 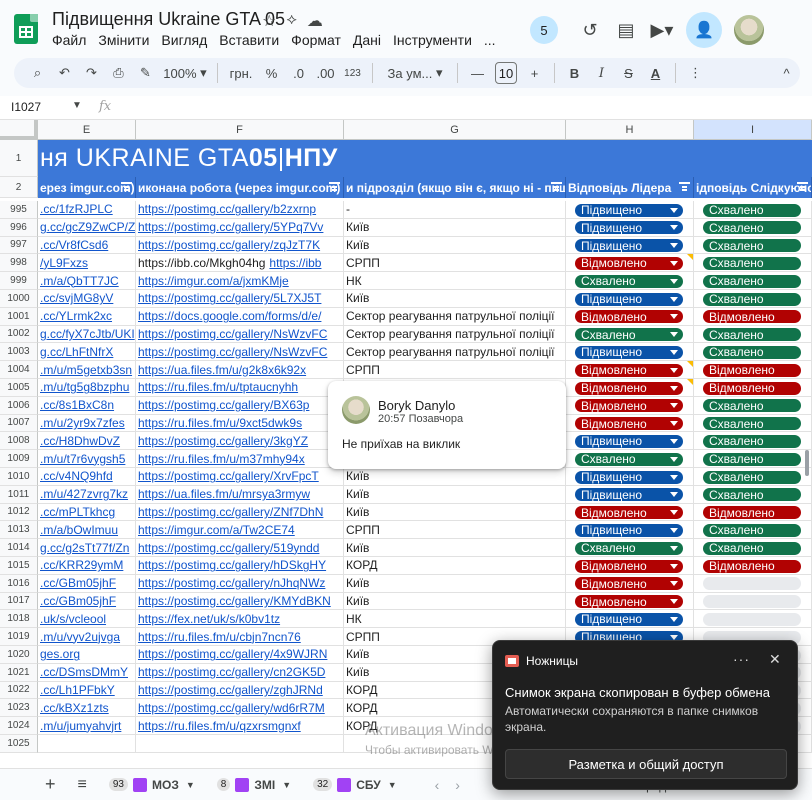 What do you see at coordinates (240, 548) in the screenshot?
I see `cell-work-link: https://postimg.cc/gallery/519yndd` at bounding box center [240, 548].